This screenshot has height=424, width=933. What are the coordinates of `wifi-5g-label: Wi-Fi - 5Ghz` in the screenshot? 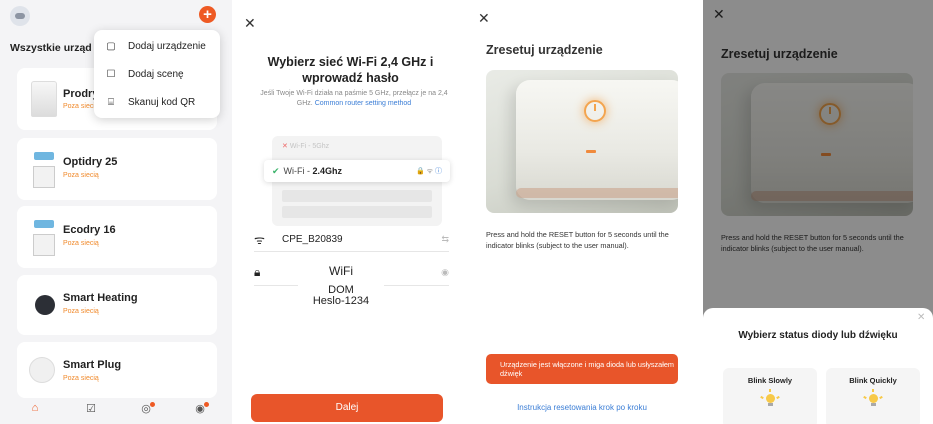 It's located at (309, 146).